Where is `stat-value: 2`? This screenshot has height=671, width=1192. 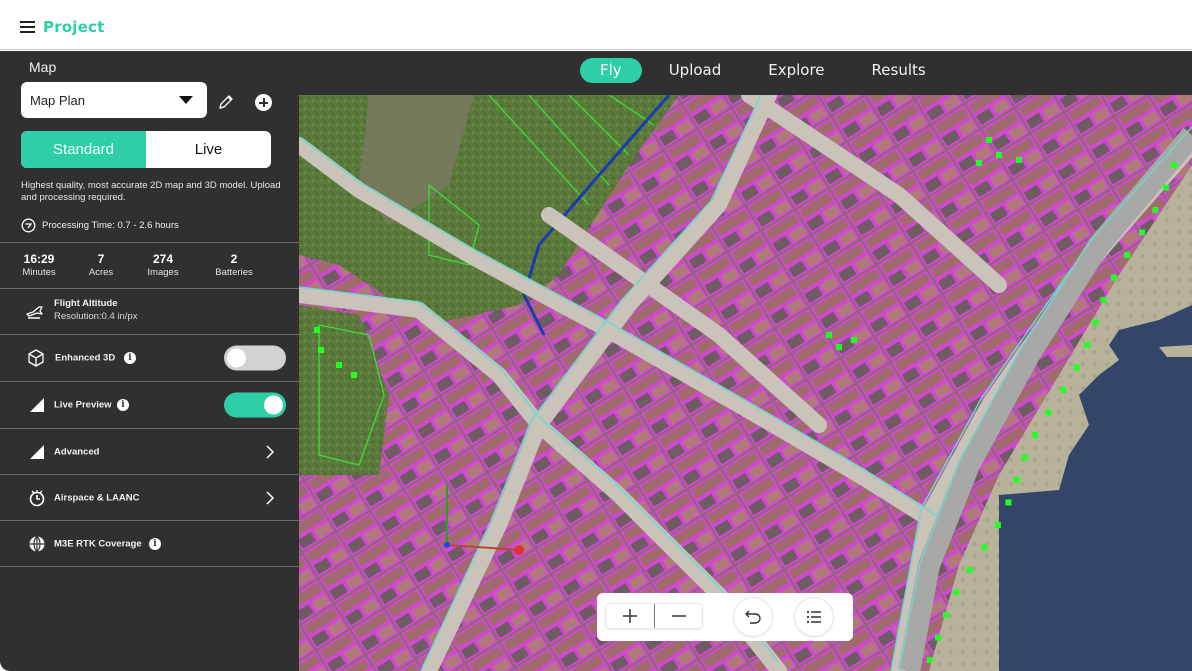 stat-value: 2 is located at coordinates (234, 259).